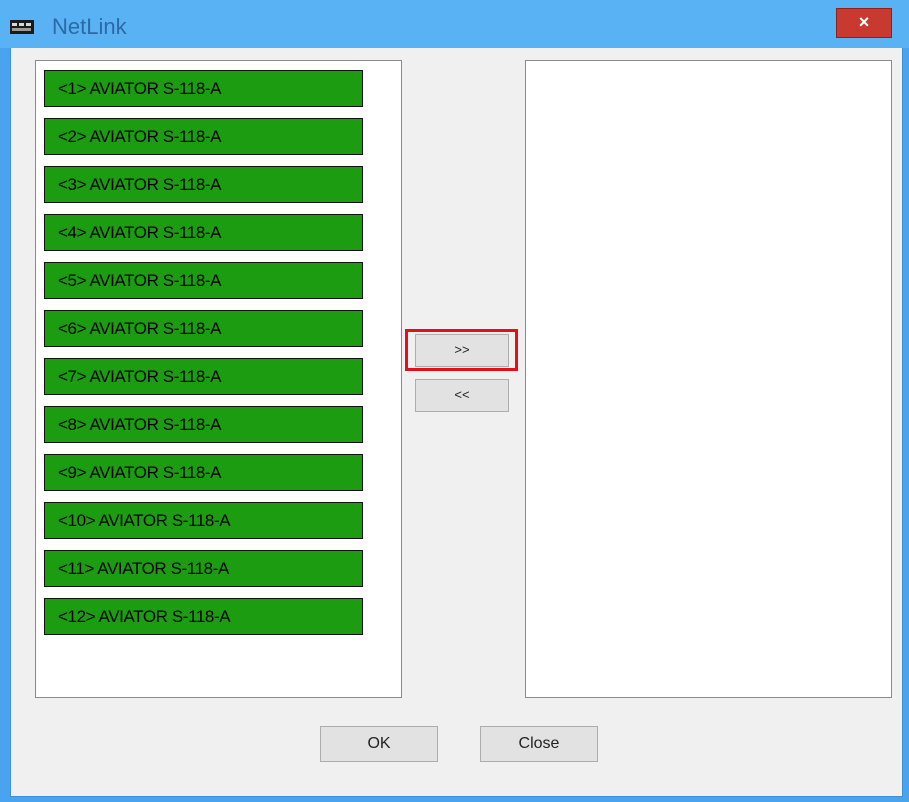 This screenshot has height=802, width=909. What do you see at coordinates (203, 280) in the screenshot?
I see `list-item: <5> AVIATOR S-118-A` at bounding box center [203, 280].